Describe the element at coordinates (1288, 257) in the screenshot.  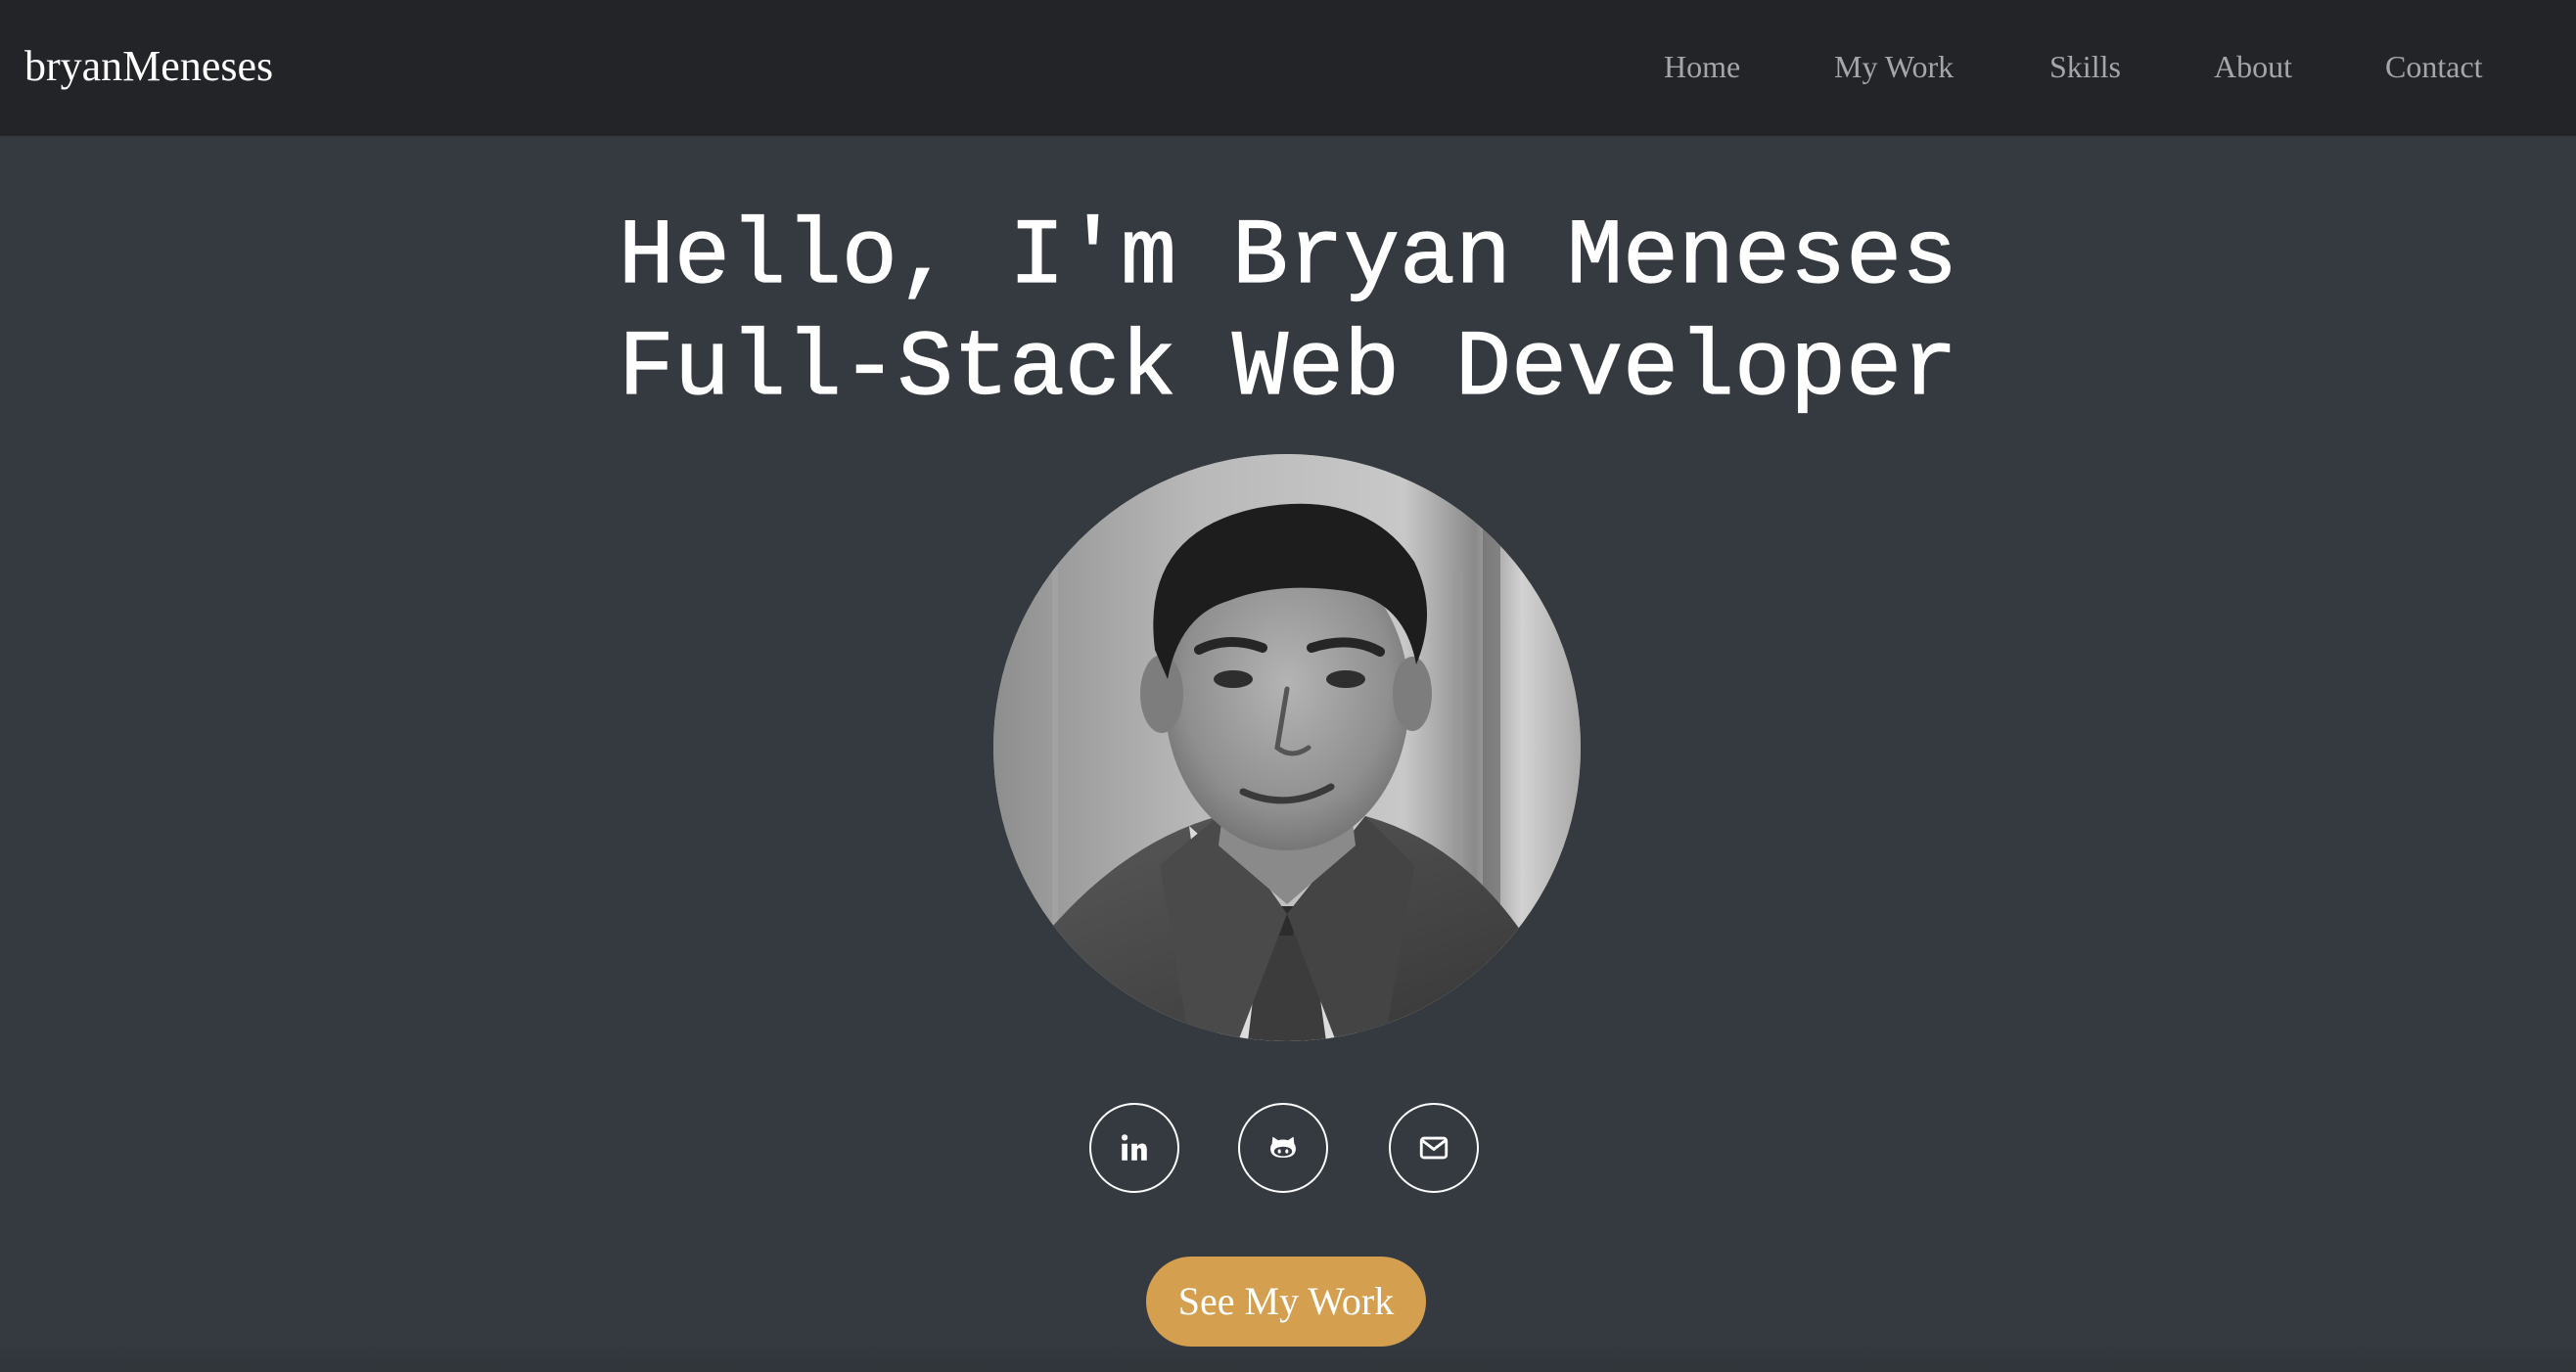
I see `hero-greeting: Hello, I'm Bryan Meneses` at that location.